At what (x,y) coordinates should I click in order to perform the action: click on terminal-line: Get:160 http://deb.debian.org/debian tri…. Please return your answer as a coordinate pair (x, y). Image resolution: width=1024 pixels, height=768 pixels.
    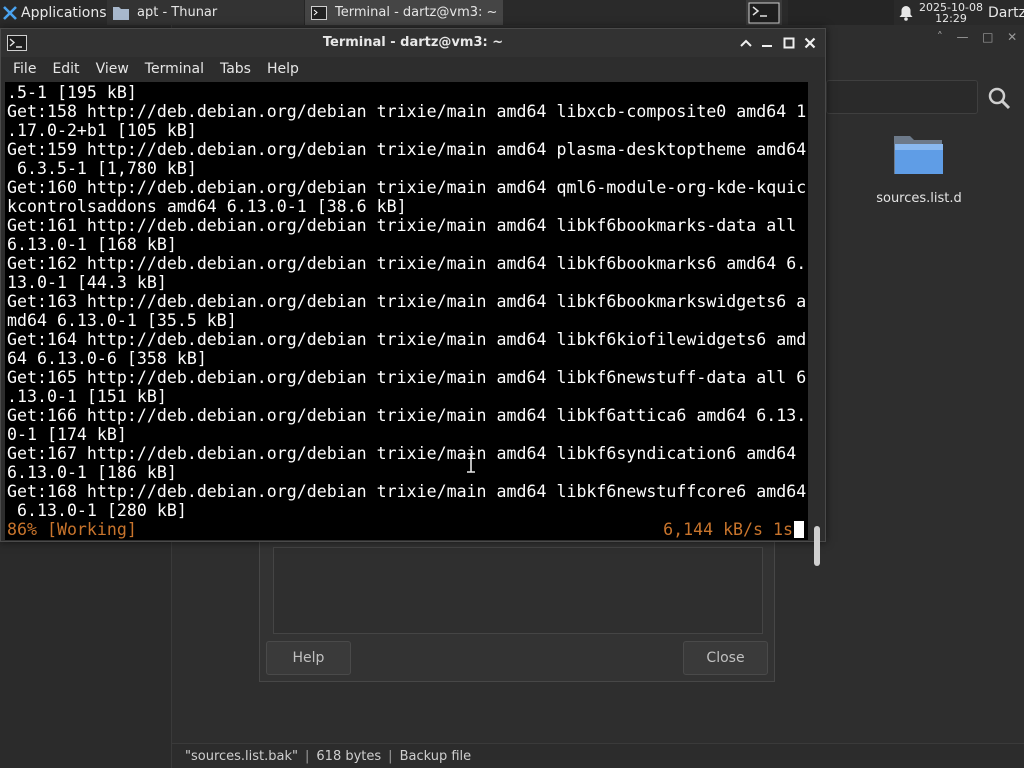
    Looking at the image, I should click on (407, 187).